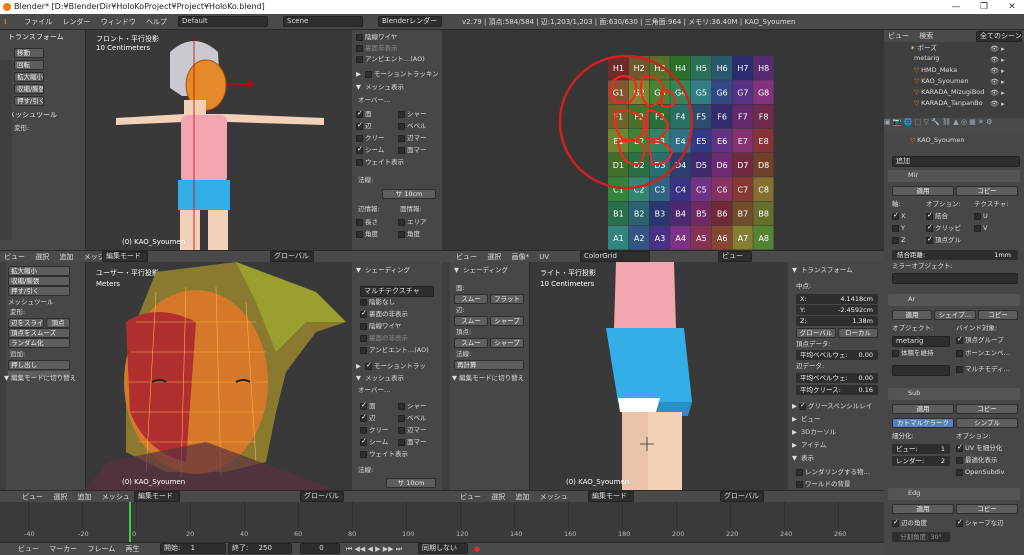 This screenshot has width=1024, height=555. I want to click on face-angle-checkbox, so click(401, 234).